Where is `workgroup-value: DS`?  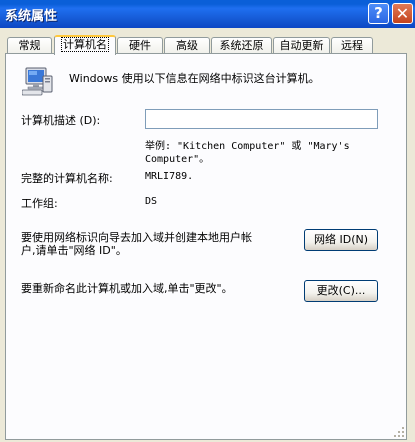 workgroup-value: DS is located at coordinates (151, 201).